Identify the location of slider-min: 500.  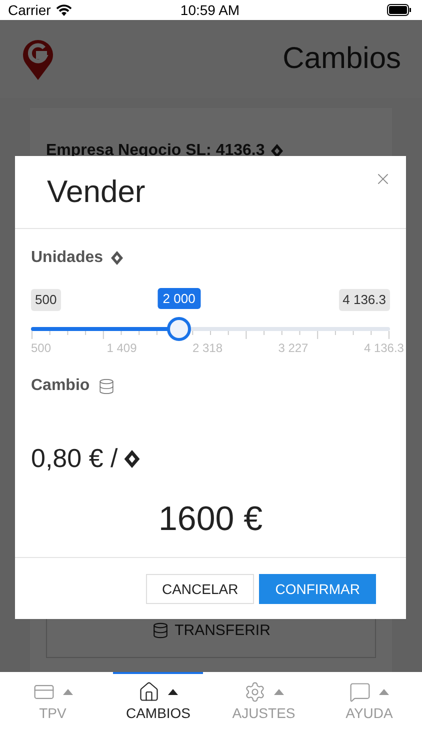
(46, 300).